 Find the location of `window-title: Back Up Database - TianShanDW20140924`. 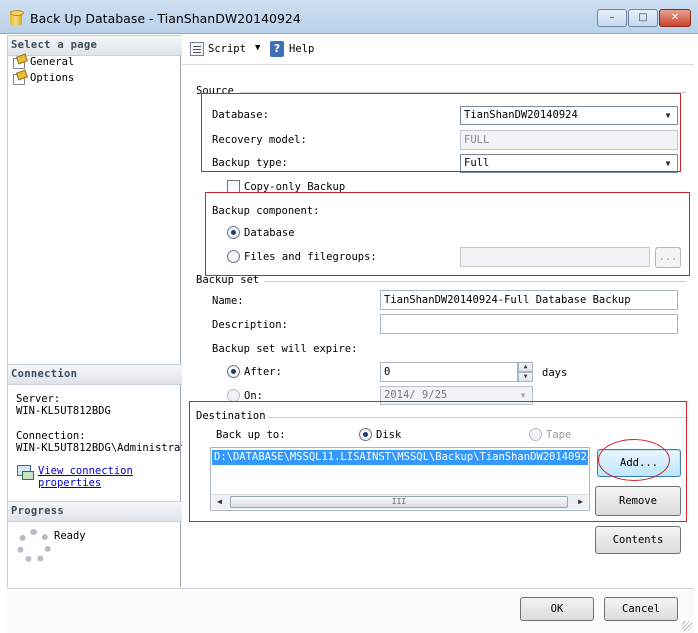

window-title: Back Up Database - TianShanDW20140924 is located at coordinates (165, 18).